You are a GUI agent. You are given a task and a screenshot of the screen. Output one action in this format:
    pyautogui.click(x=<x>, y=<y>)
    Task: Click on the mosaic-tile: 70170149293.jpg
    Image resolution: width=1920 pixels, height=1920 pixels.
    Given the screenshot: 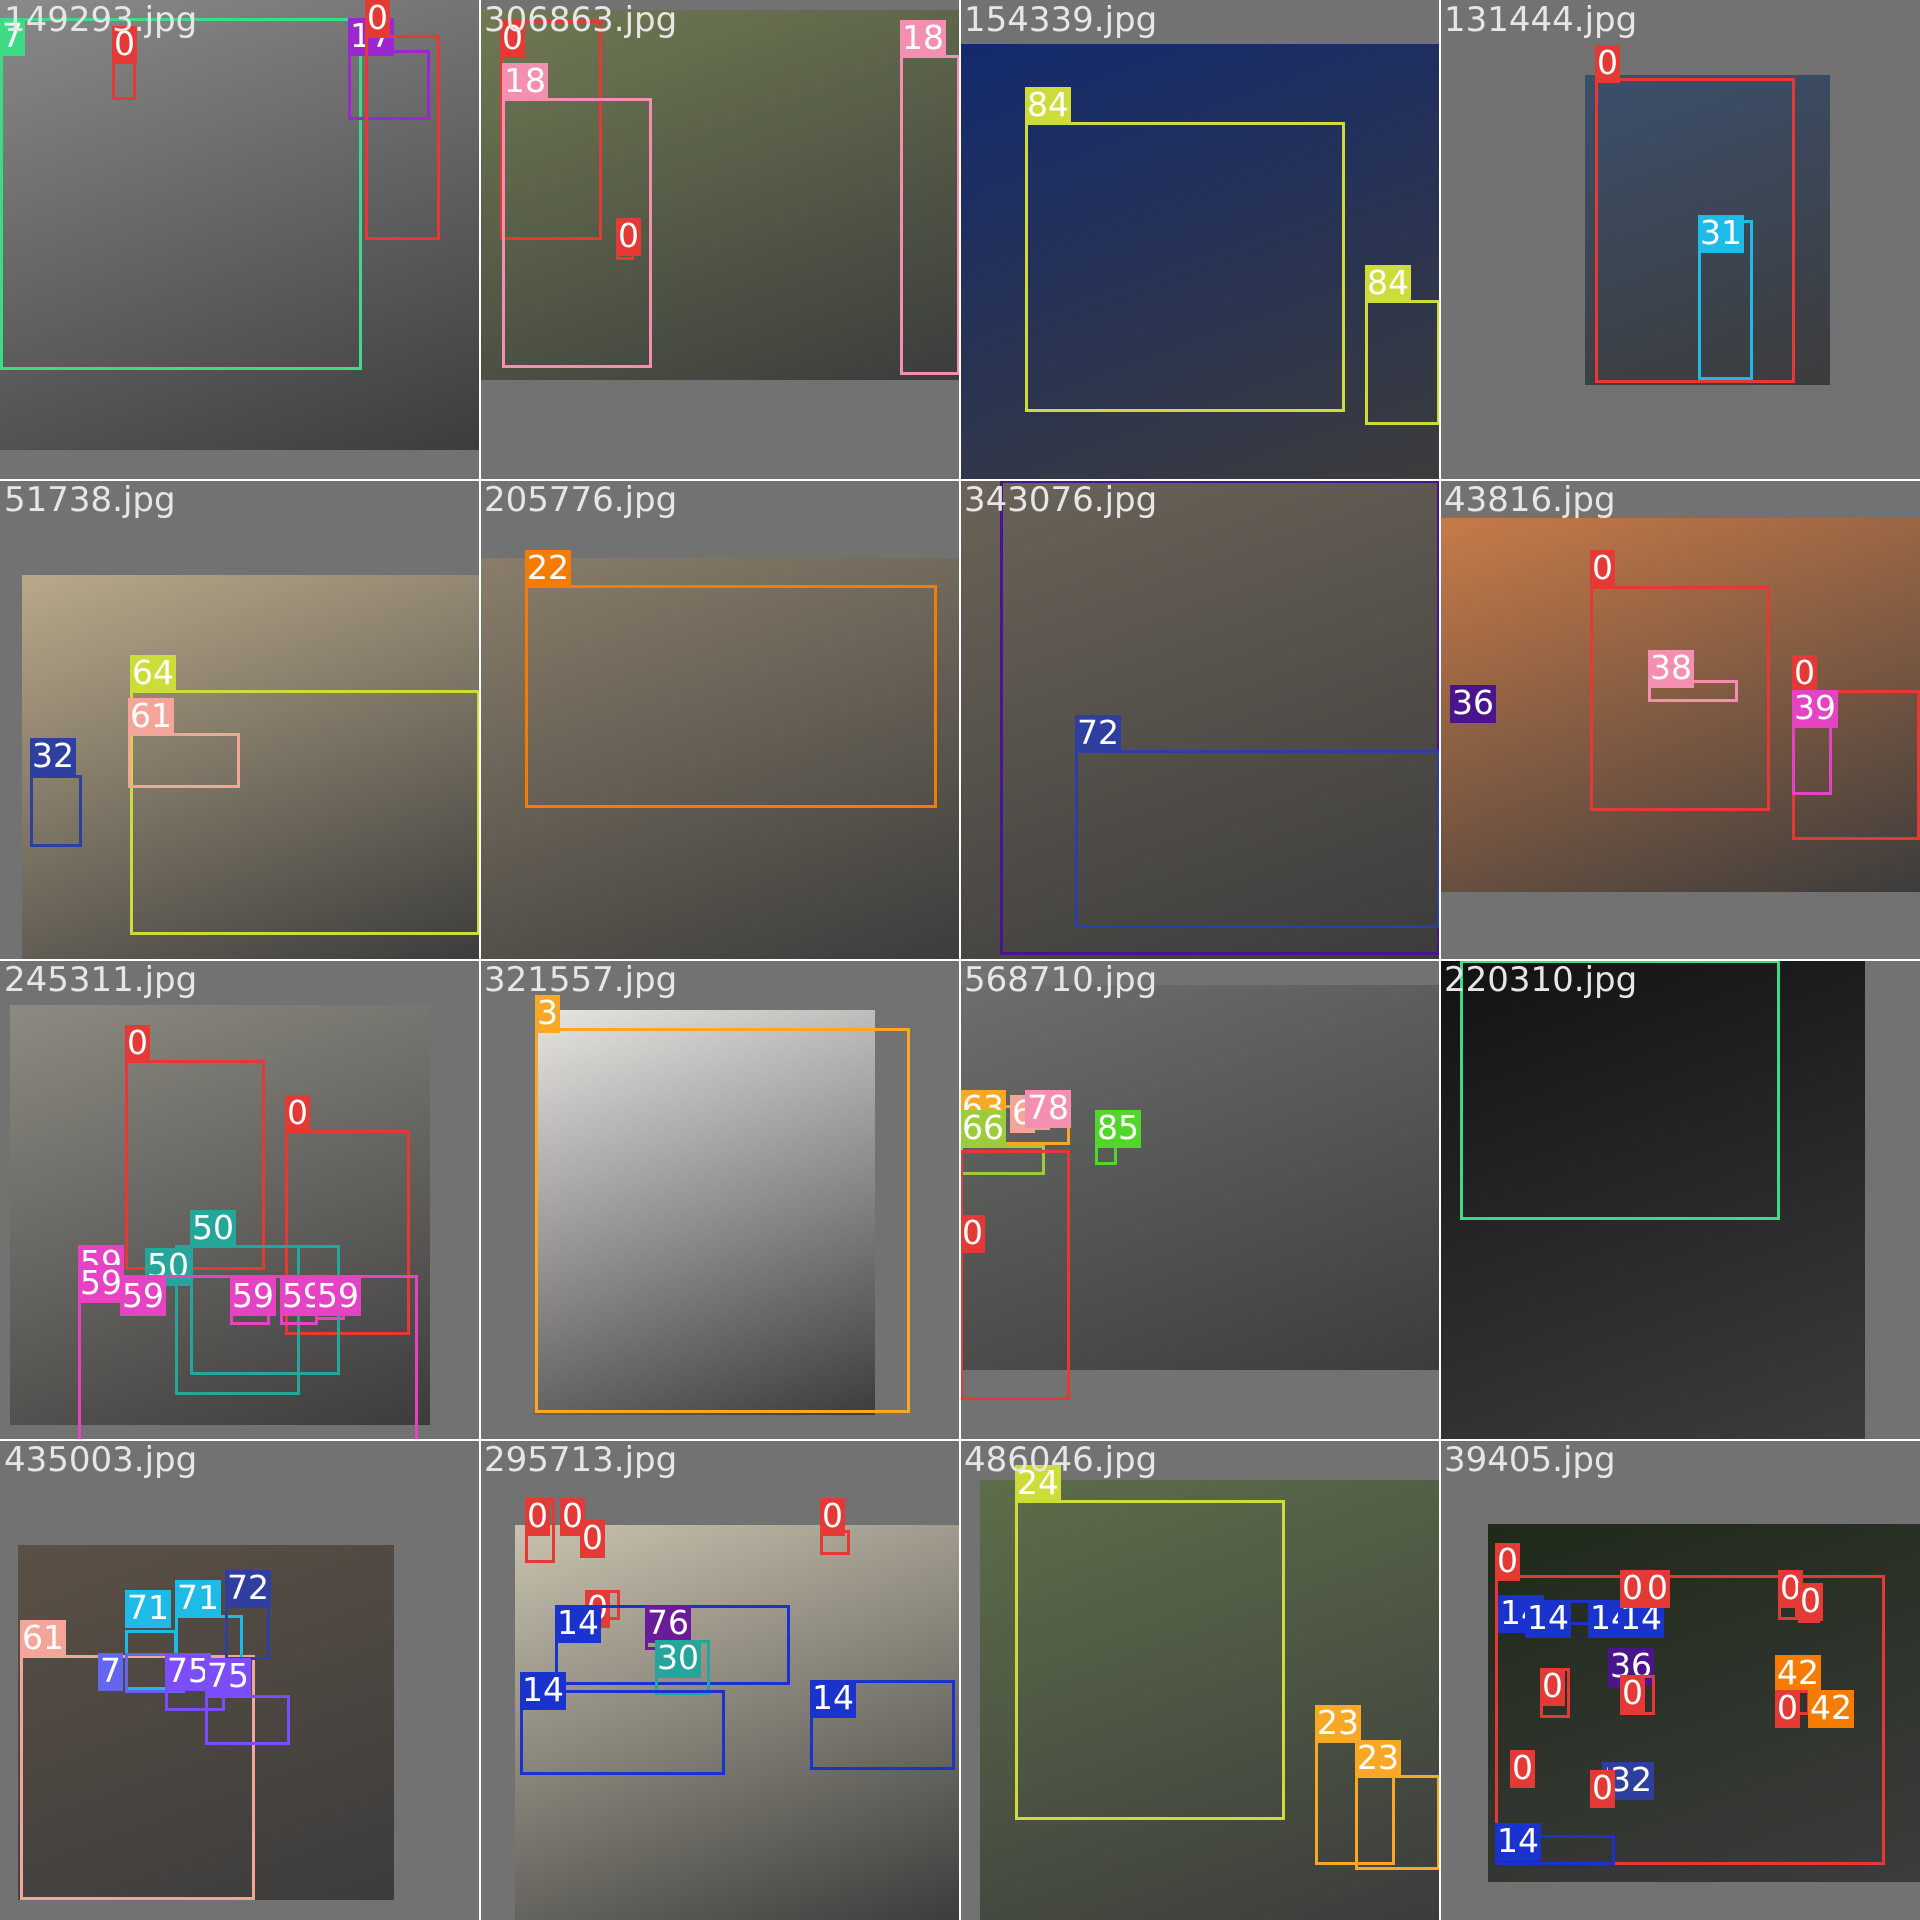 What is the action you would take?
    pyautogui.click(x=240, y=240)
    